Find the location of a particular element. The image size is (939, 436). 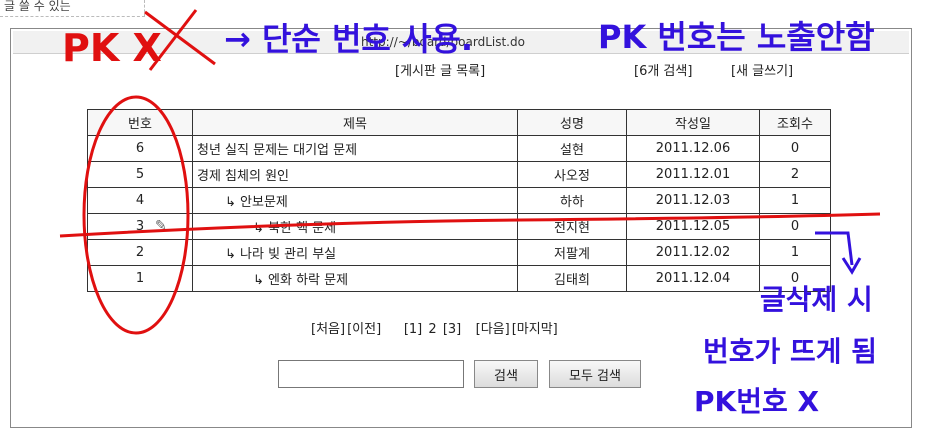

pencil-icon: ✎ is located at coordinates (161, 226).